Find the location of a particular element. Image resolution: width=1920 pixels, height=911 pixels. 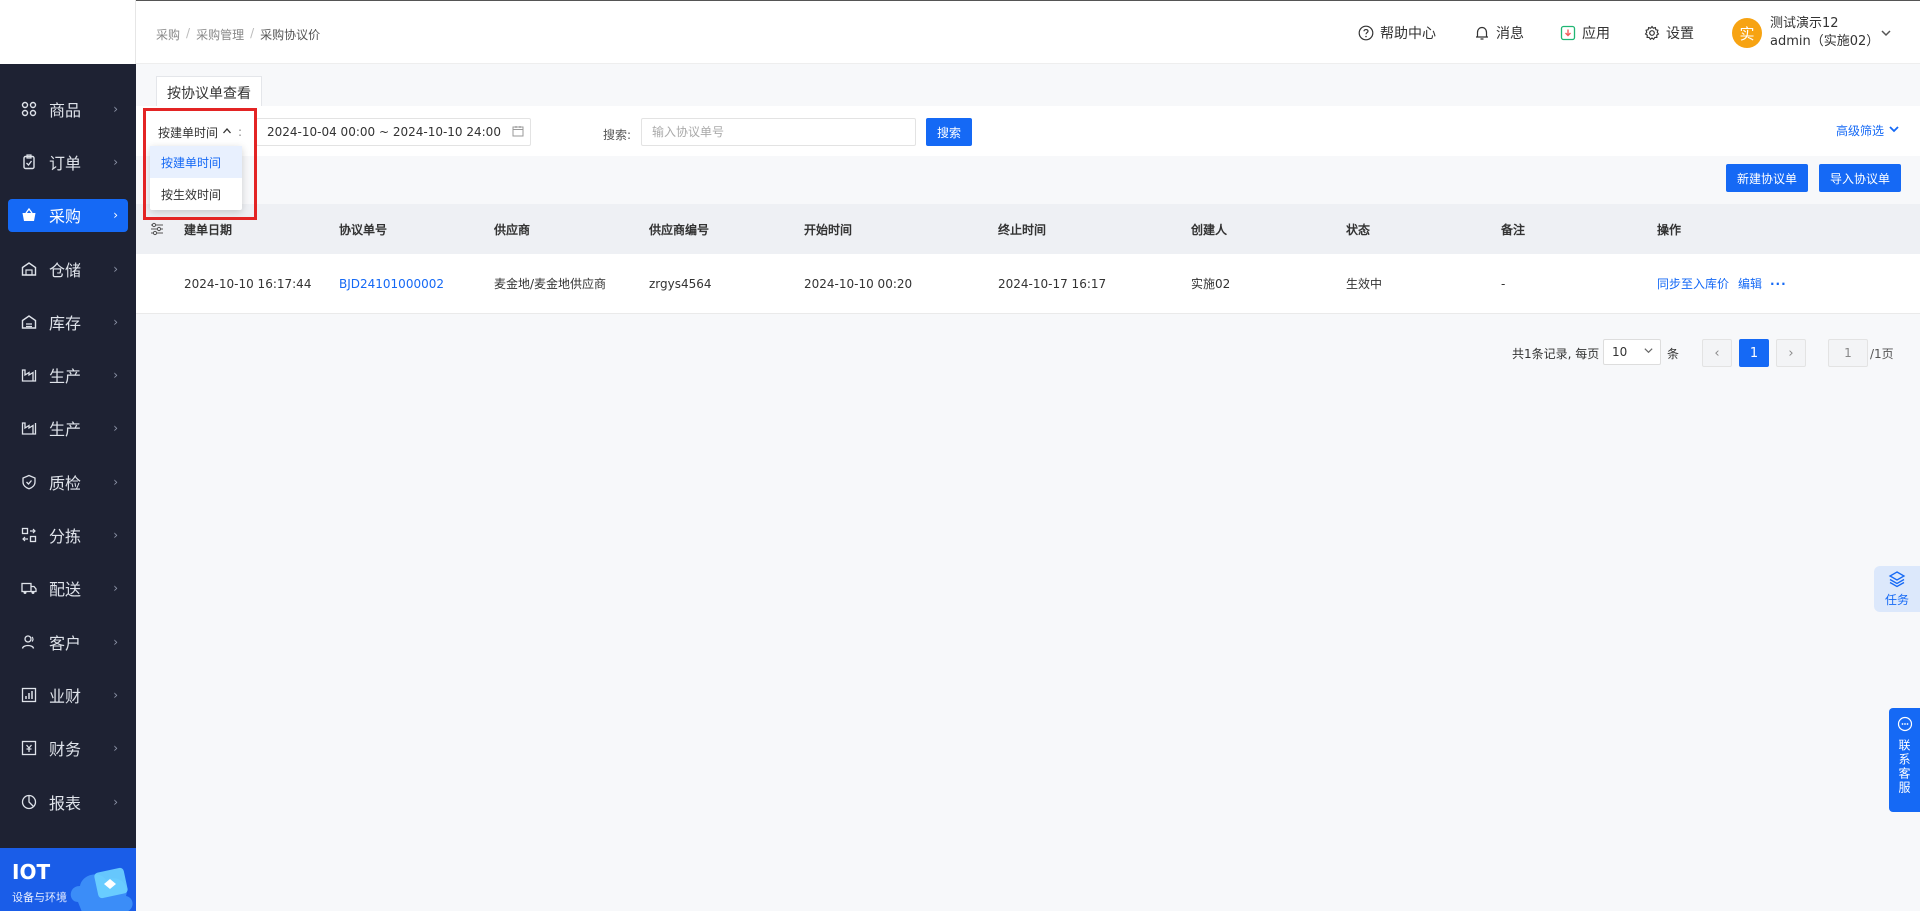

option-by-created-time: 按建单时间 is located at coordinates (196, 162).